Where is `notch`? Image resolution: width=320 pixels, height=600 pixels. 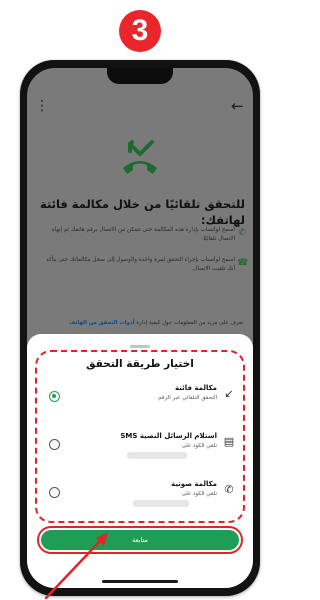
notch is located at coordinates (140, 76).